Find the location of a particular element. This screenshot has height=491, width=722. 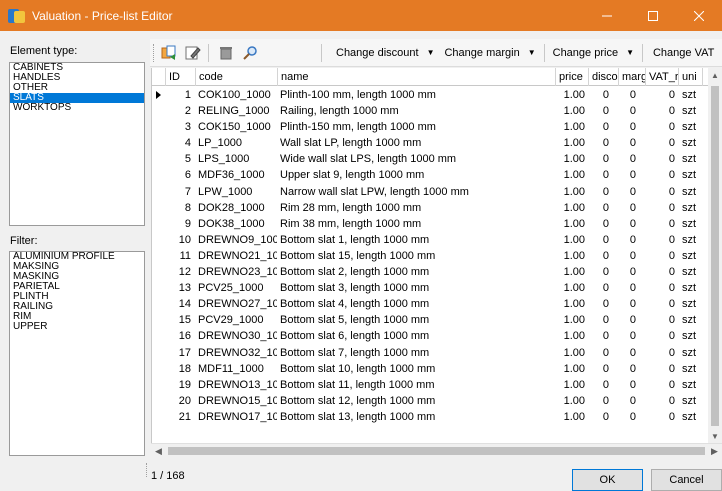

cell-name: Bottom slat 7, length 1000 mm is located at coordinates (417, 353).